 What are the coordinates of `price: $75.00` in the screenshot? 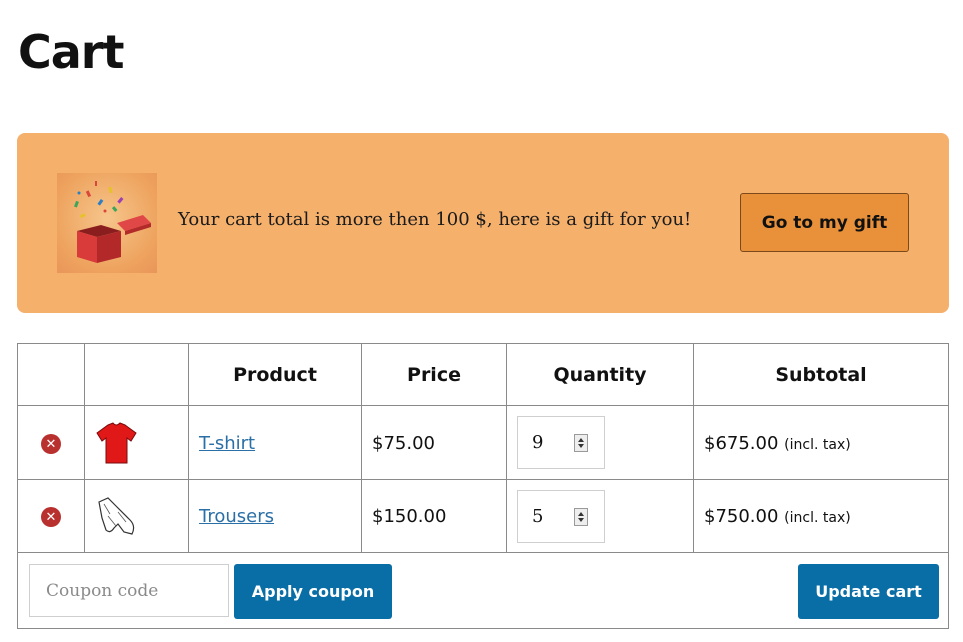 It's located at (403, 443).